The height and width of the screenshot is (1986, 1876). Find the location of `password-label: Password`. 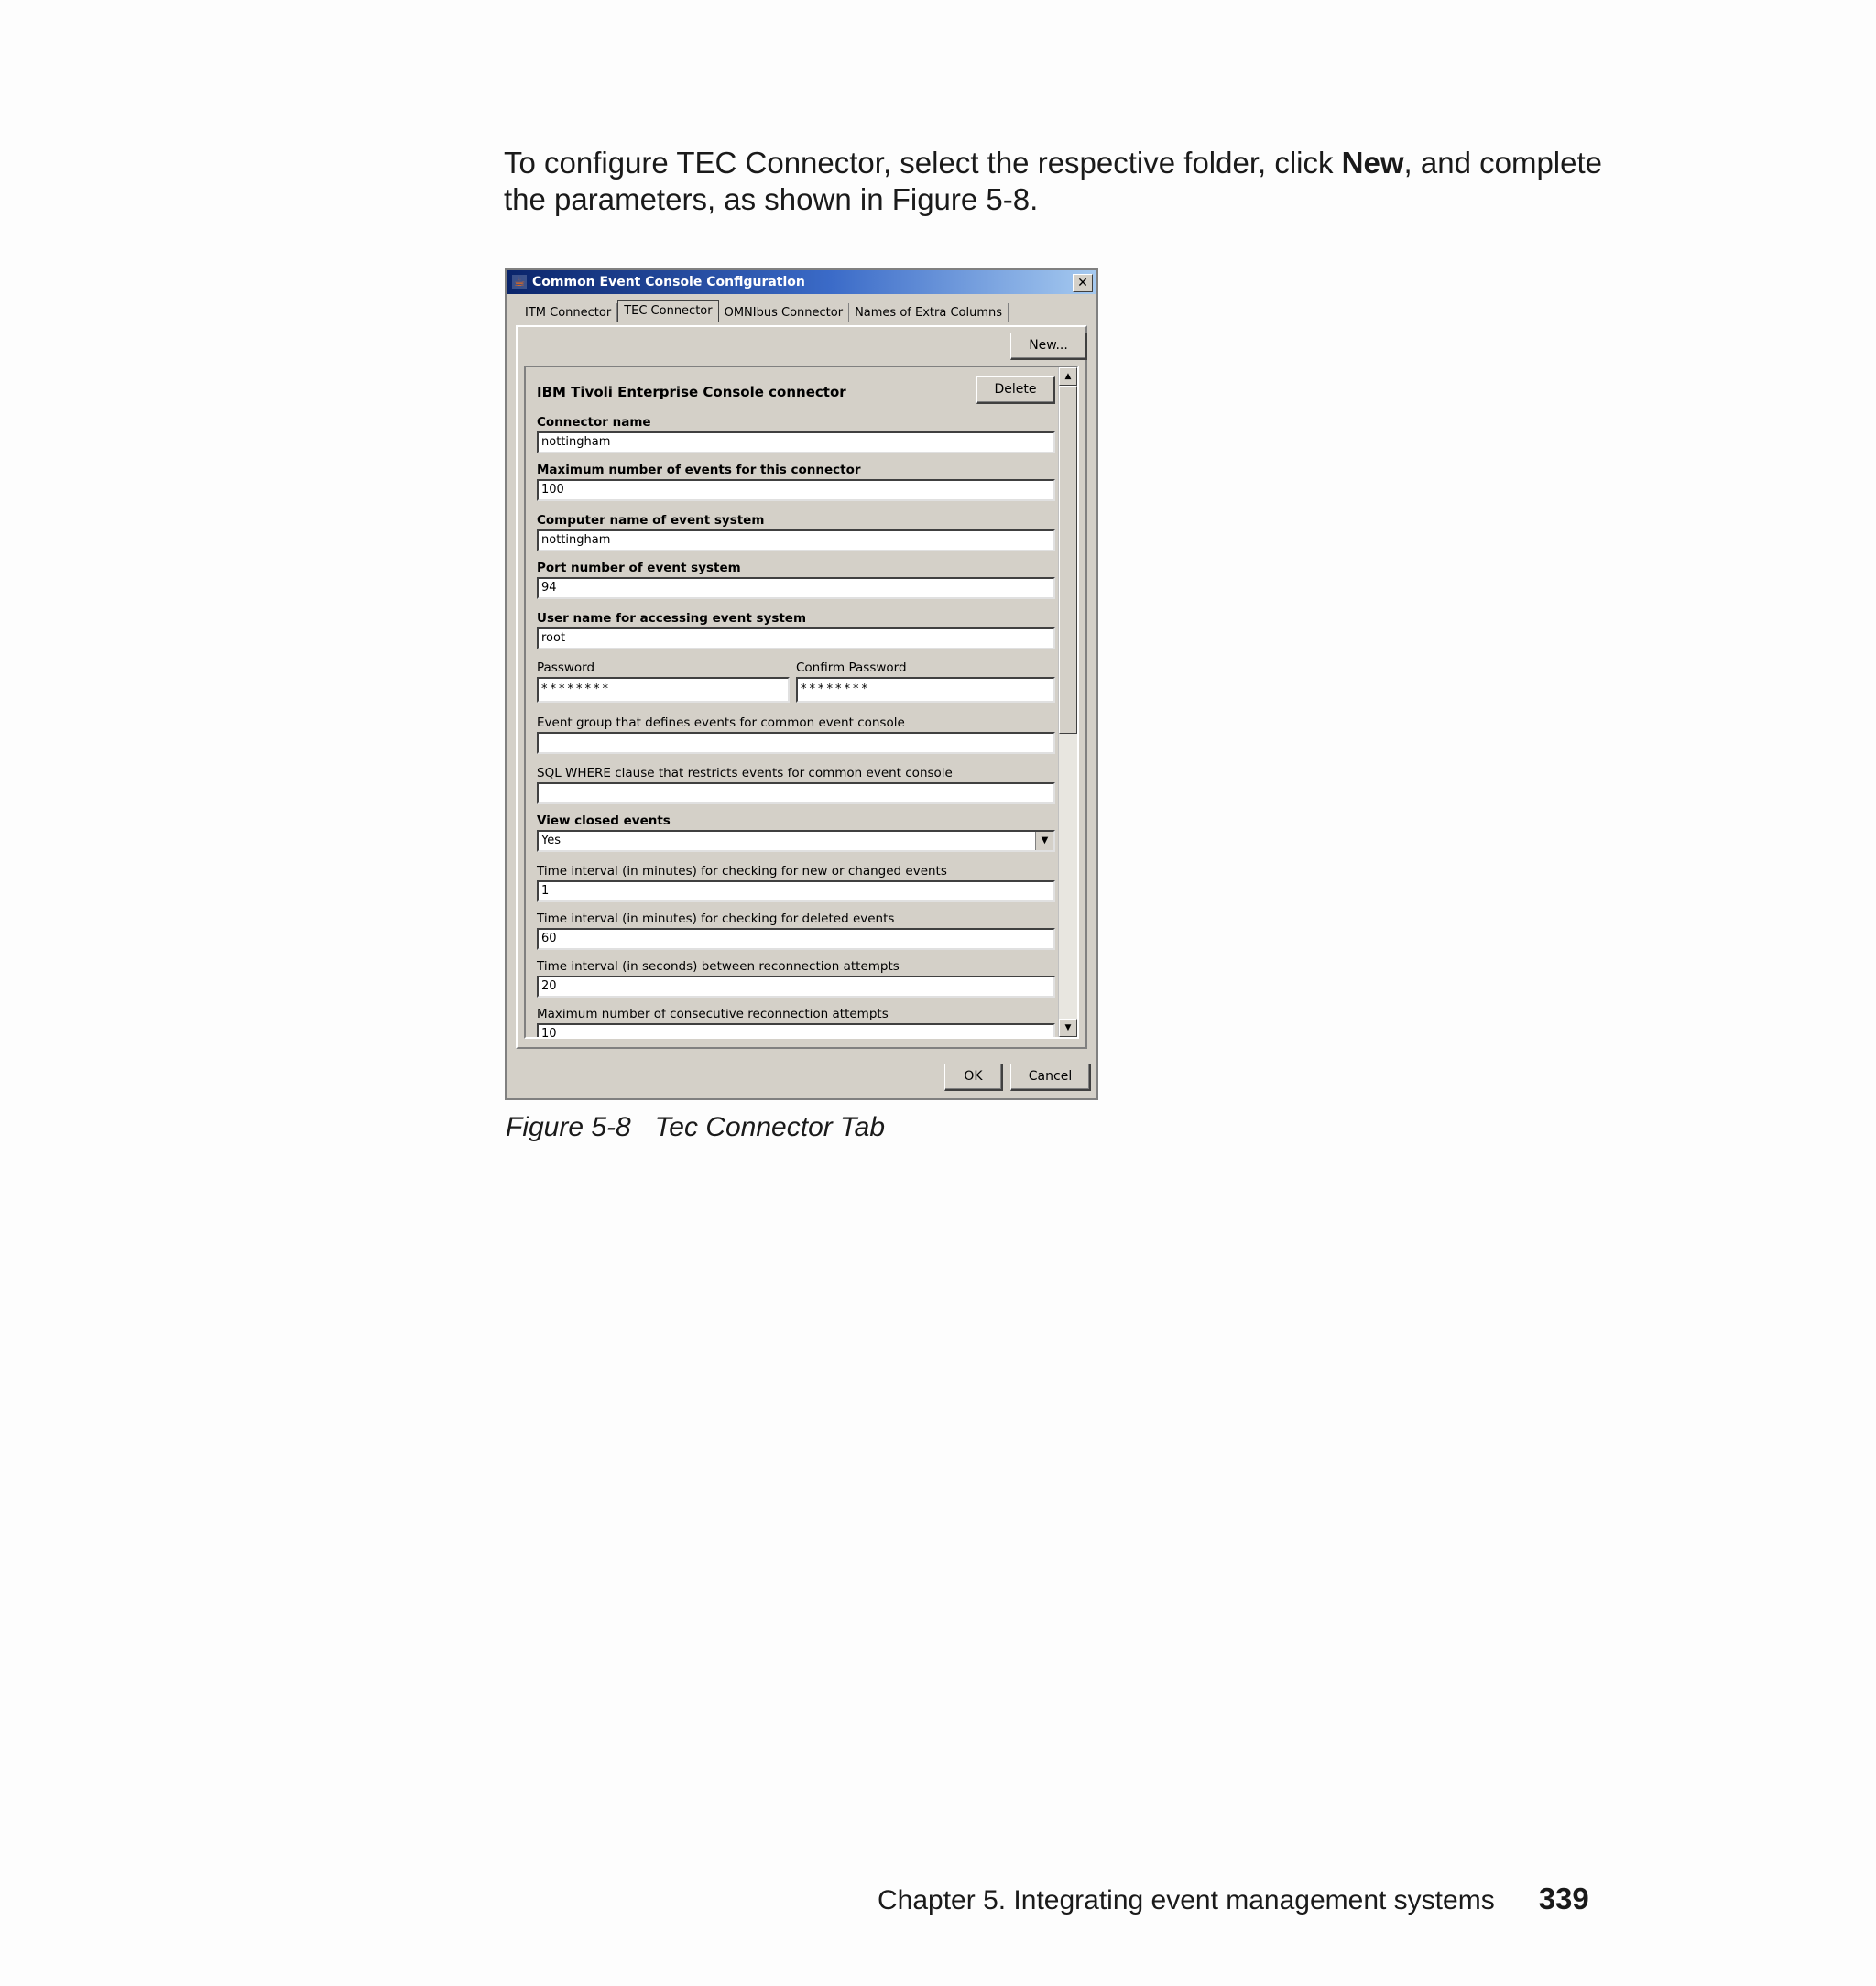

password-label: Password is located at coordinates (566, 667).